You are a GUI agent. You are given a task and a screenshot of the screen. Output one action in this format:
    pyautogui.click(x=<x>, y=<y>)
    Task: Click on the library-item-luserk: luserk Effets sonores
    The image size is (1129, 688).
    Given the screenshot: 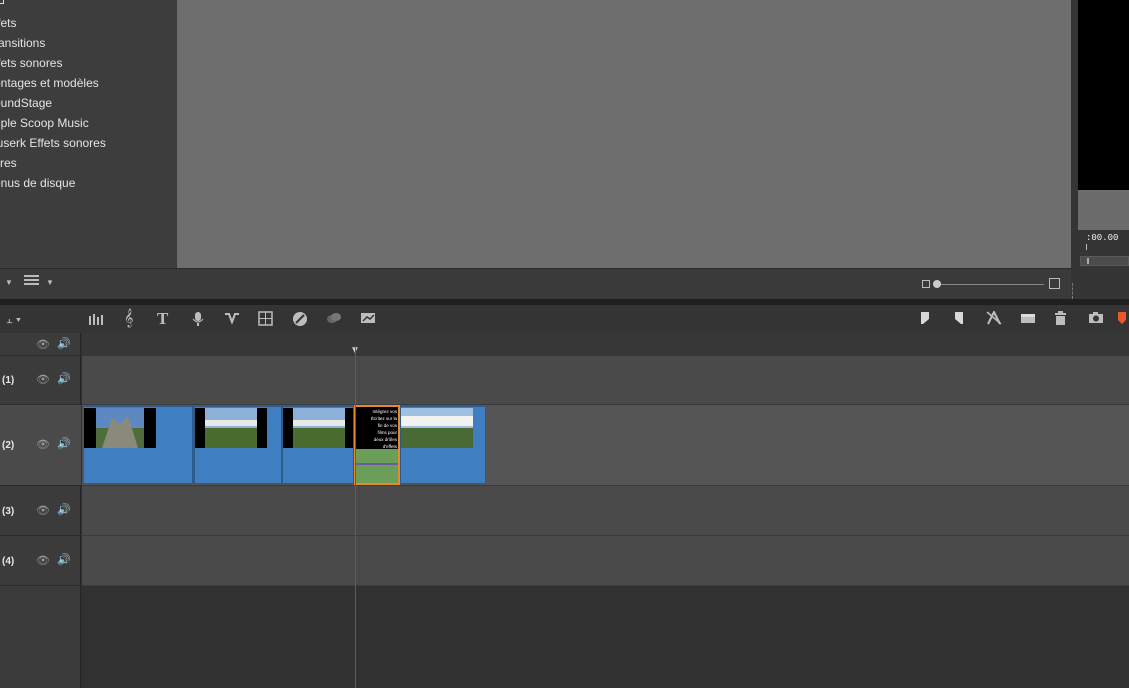 What is the action you would take?
    pyautogui.click(x=53, y=143)
    